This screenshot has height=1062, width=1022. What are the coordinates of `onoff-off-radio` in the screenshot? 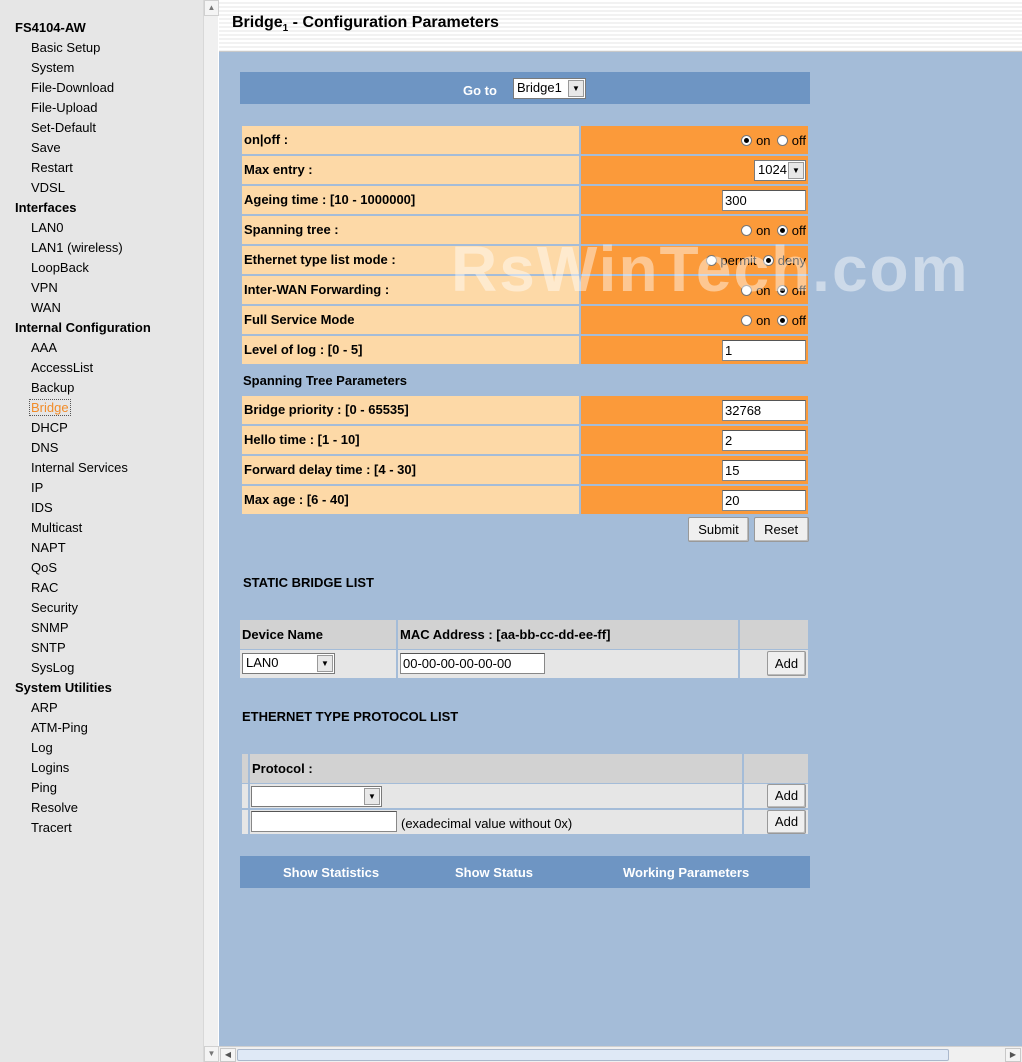 It's located at (783, 140).